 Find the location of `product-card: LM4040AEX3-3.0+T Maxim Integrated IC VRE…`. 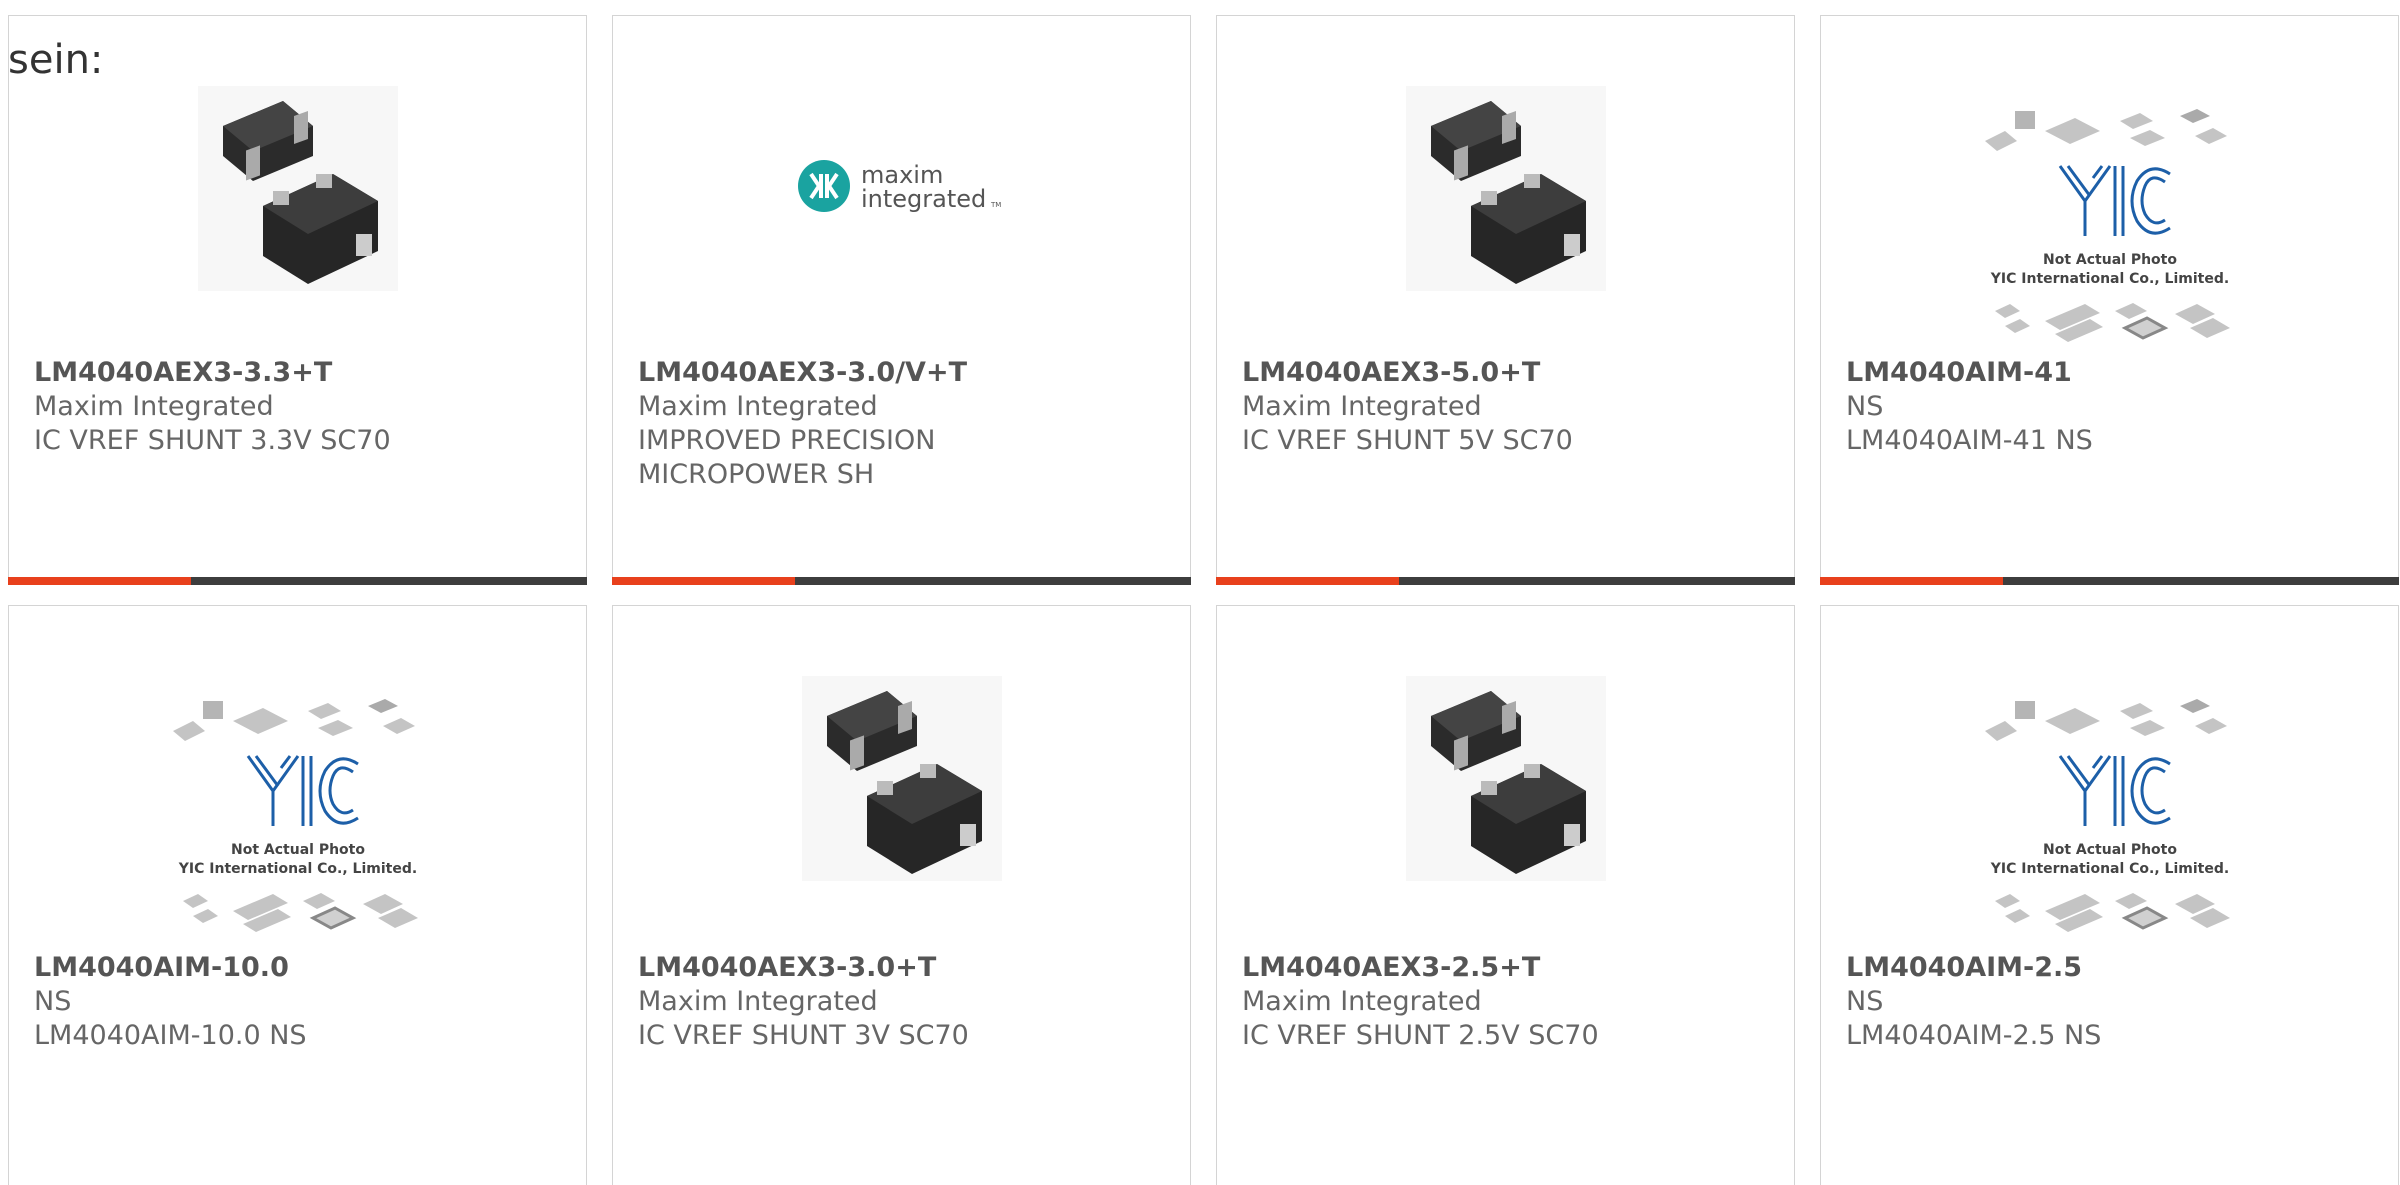

product-card: LM4040AEX3-3.0+T Maxim Integrated IC VRE… is located at coordinates (901, 895).